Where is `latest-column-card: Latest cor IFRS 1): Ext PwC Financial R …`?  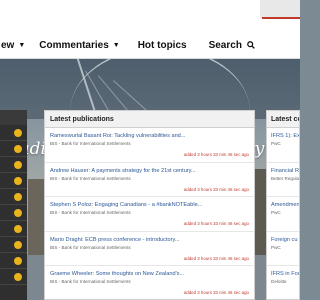 latest-column-card: Latest cor IFRS 1): Ext PwC Financial R … is located at coordinates (283, 205).